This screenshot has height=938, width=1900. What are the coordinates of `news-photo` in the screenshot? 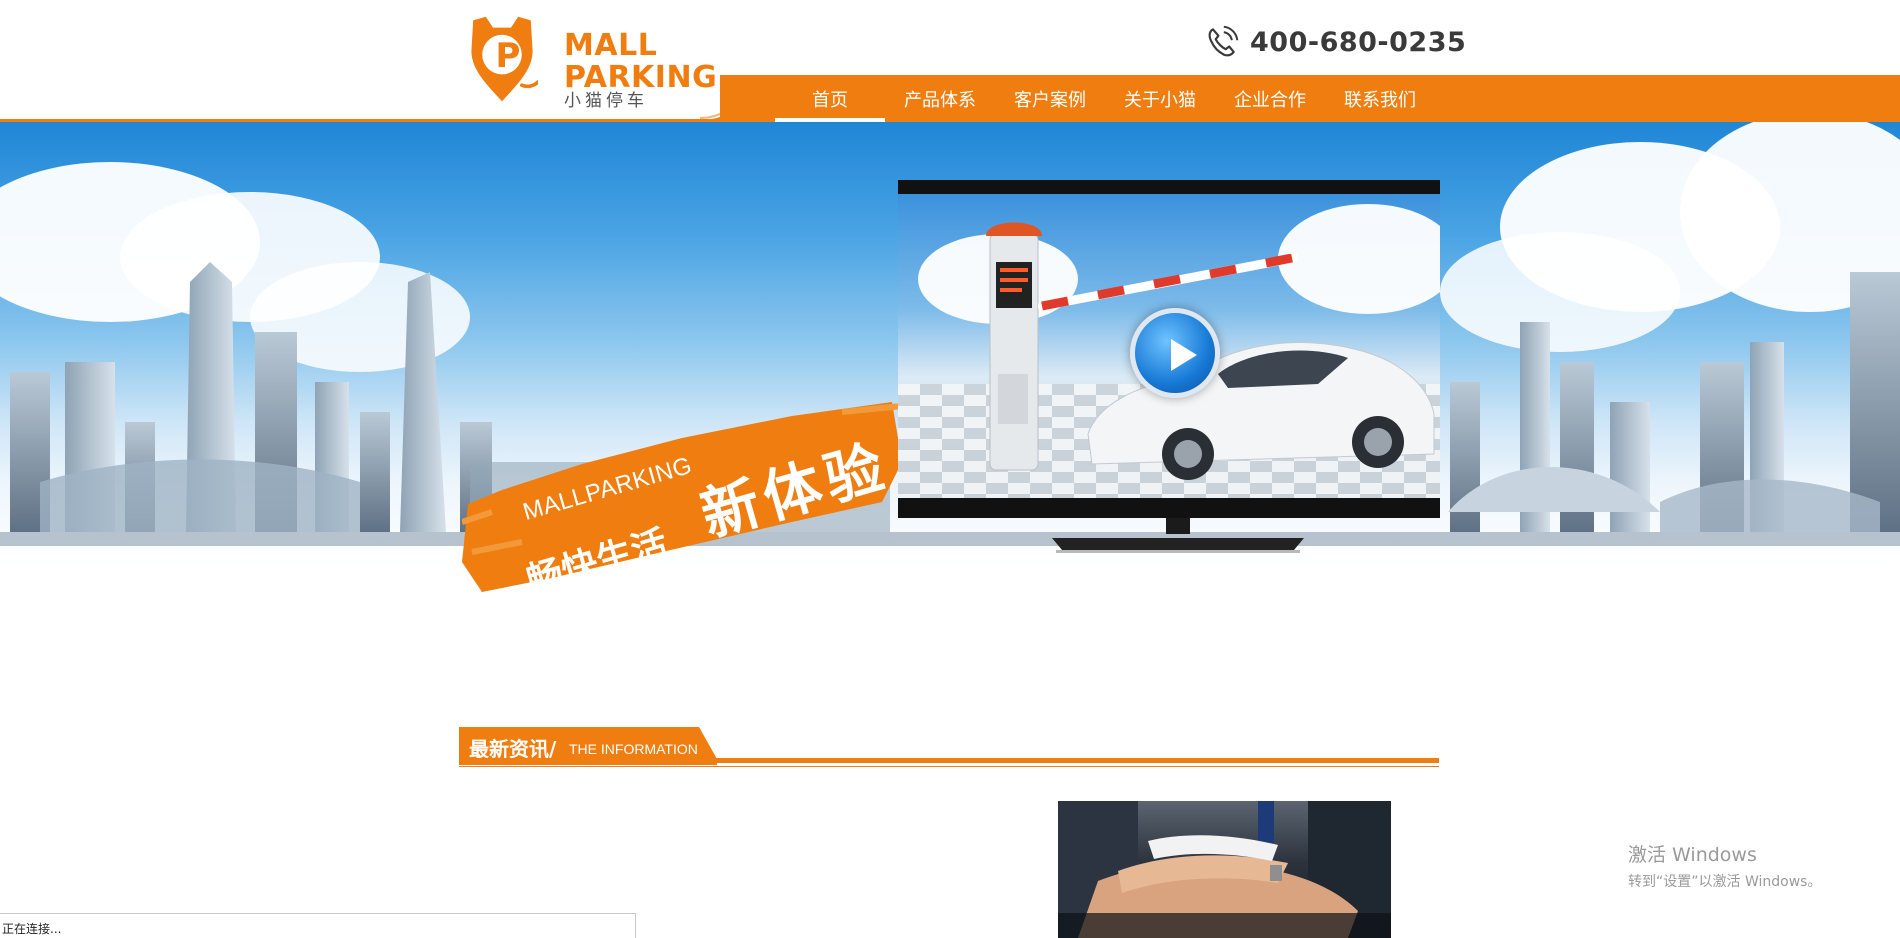 It's located at (1224, 869).